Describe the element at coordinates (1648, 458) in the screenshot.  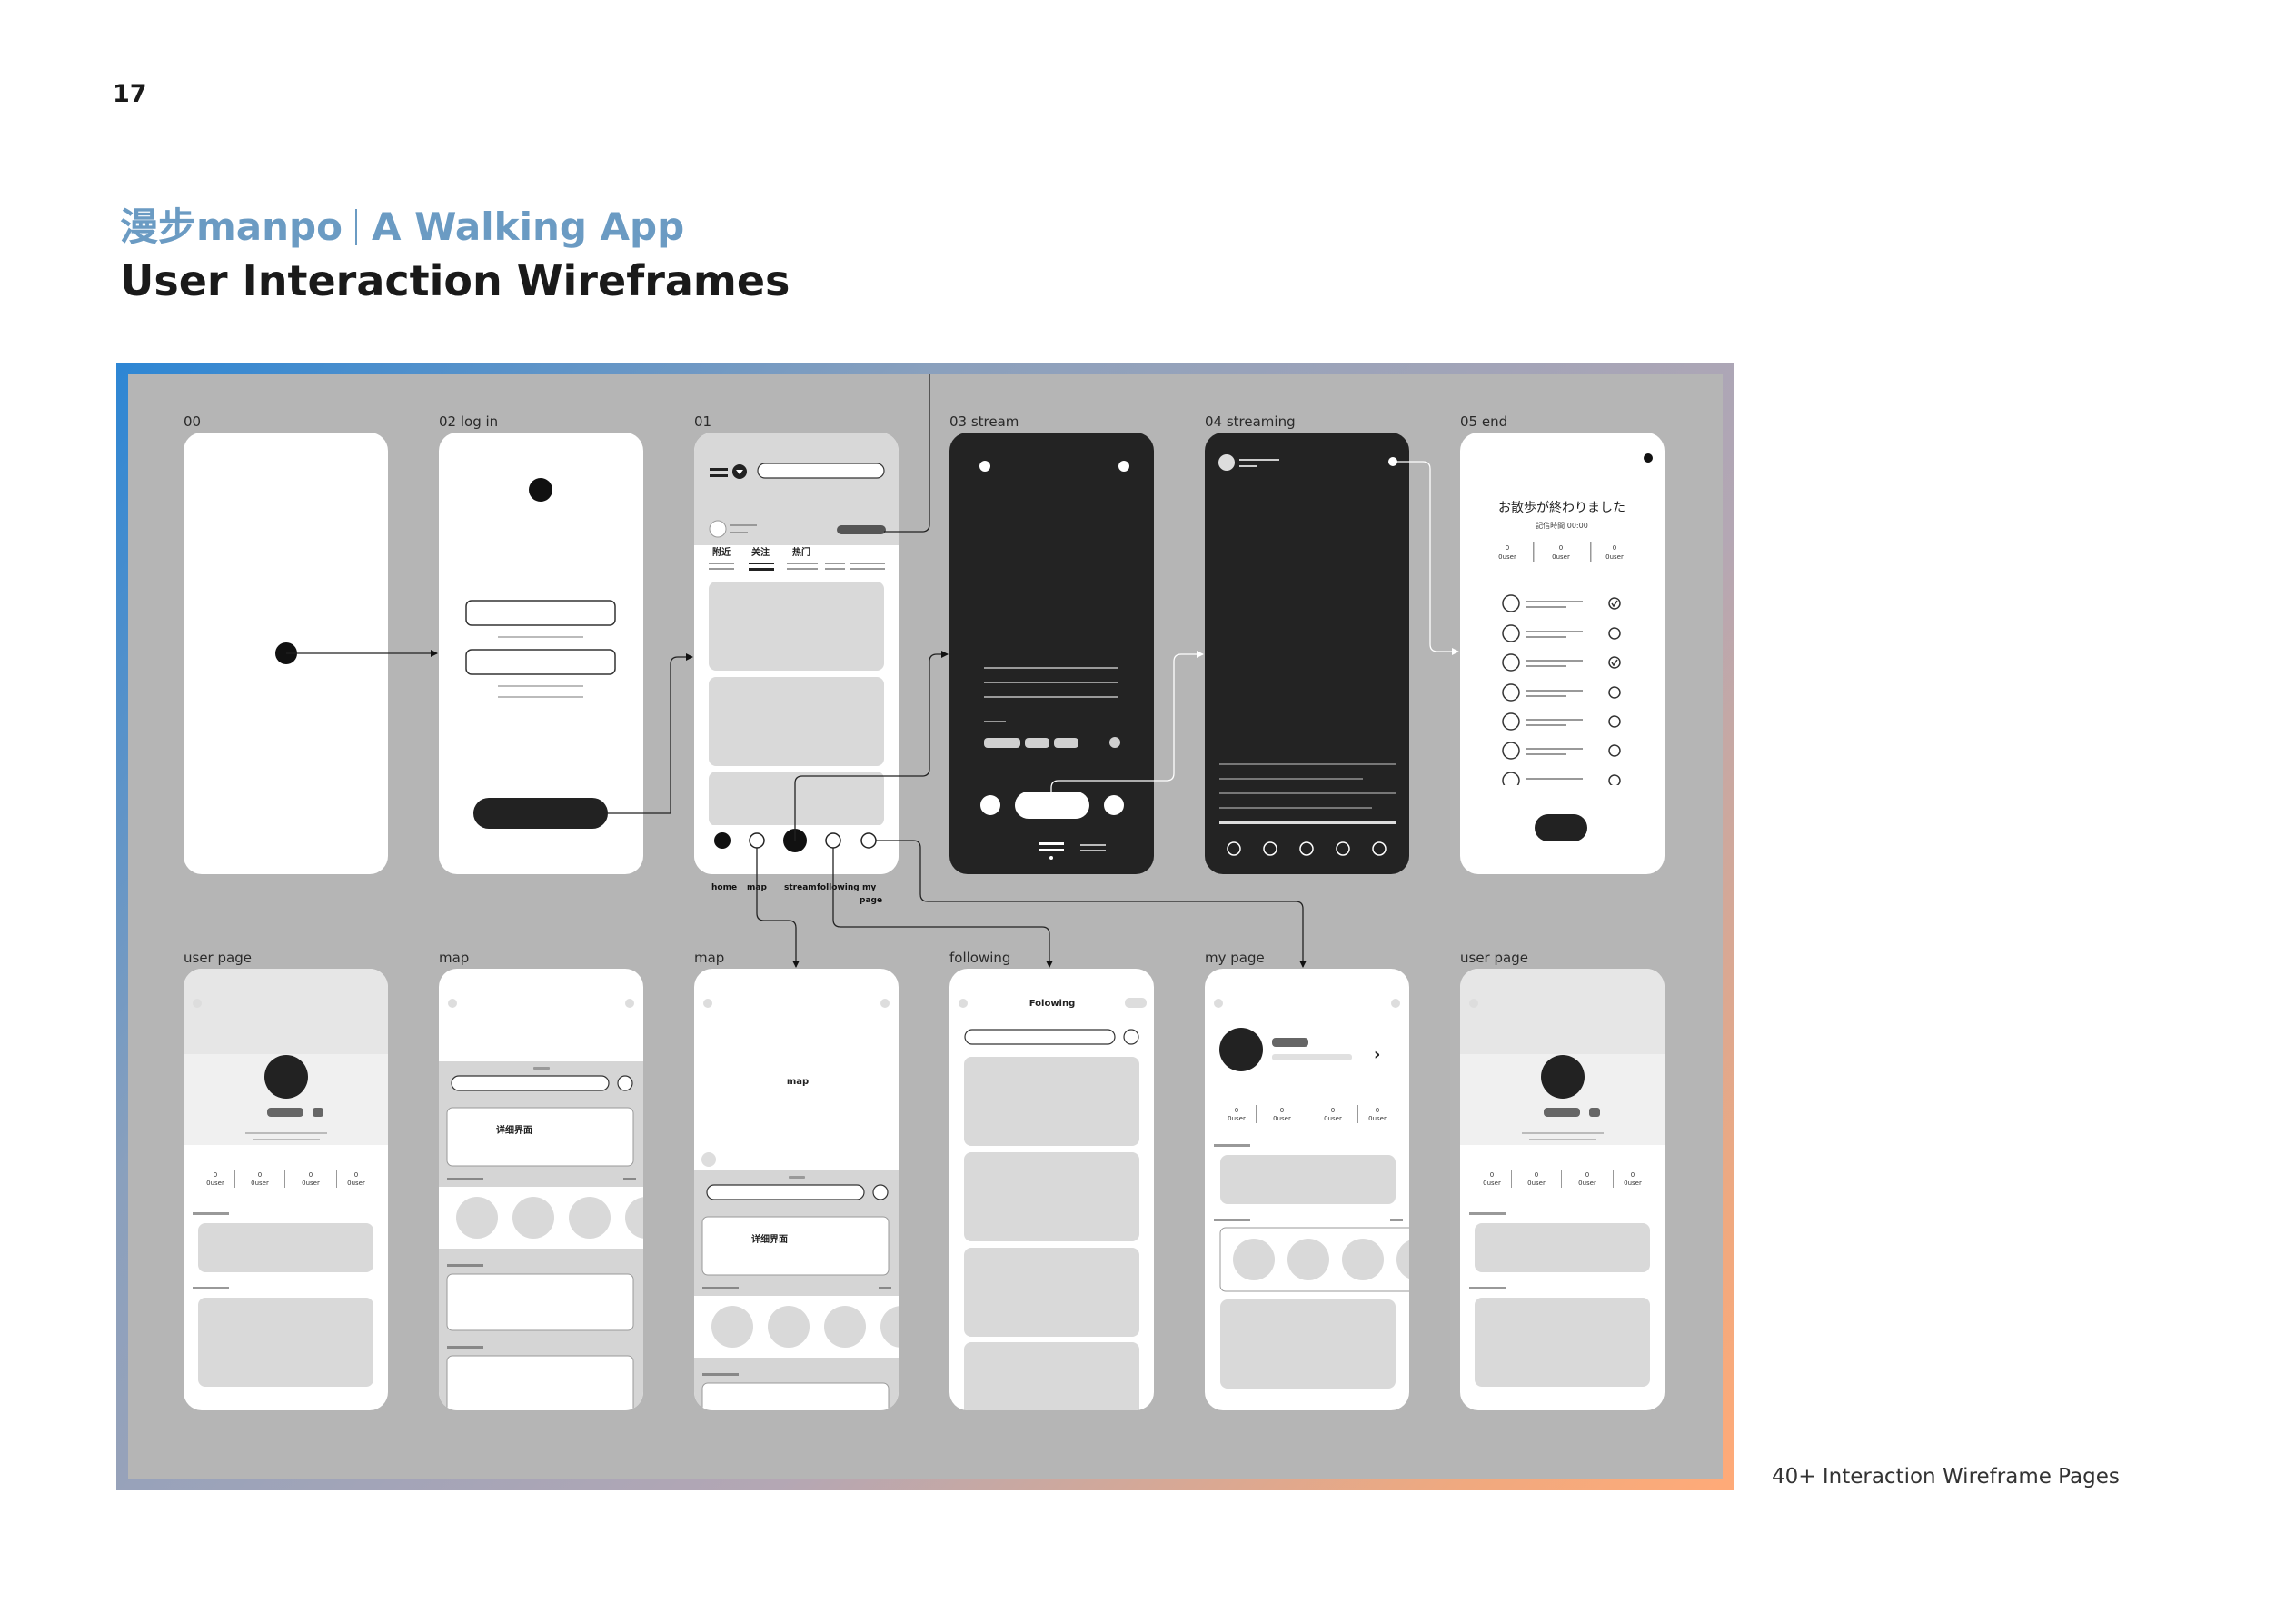
I see `end-close-dot` at that location.